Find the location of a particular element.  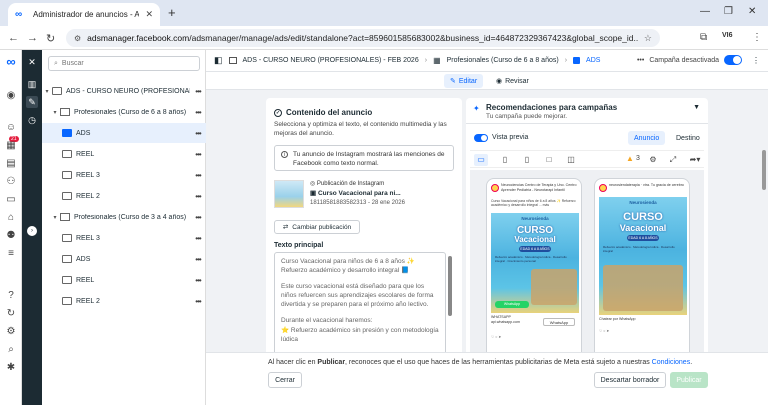

feed-icon: ▯ is located at coordinates (505, 160).